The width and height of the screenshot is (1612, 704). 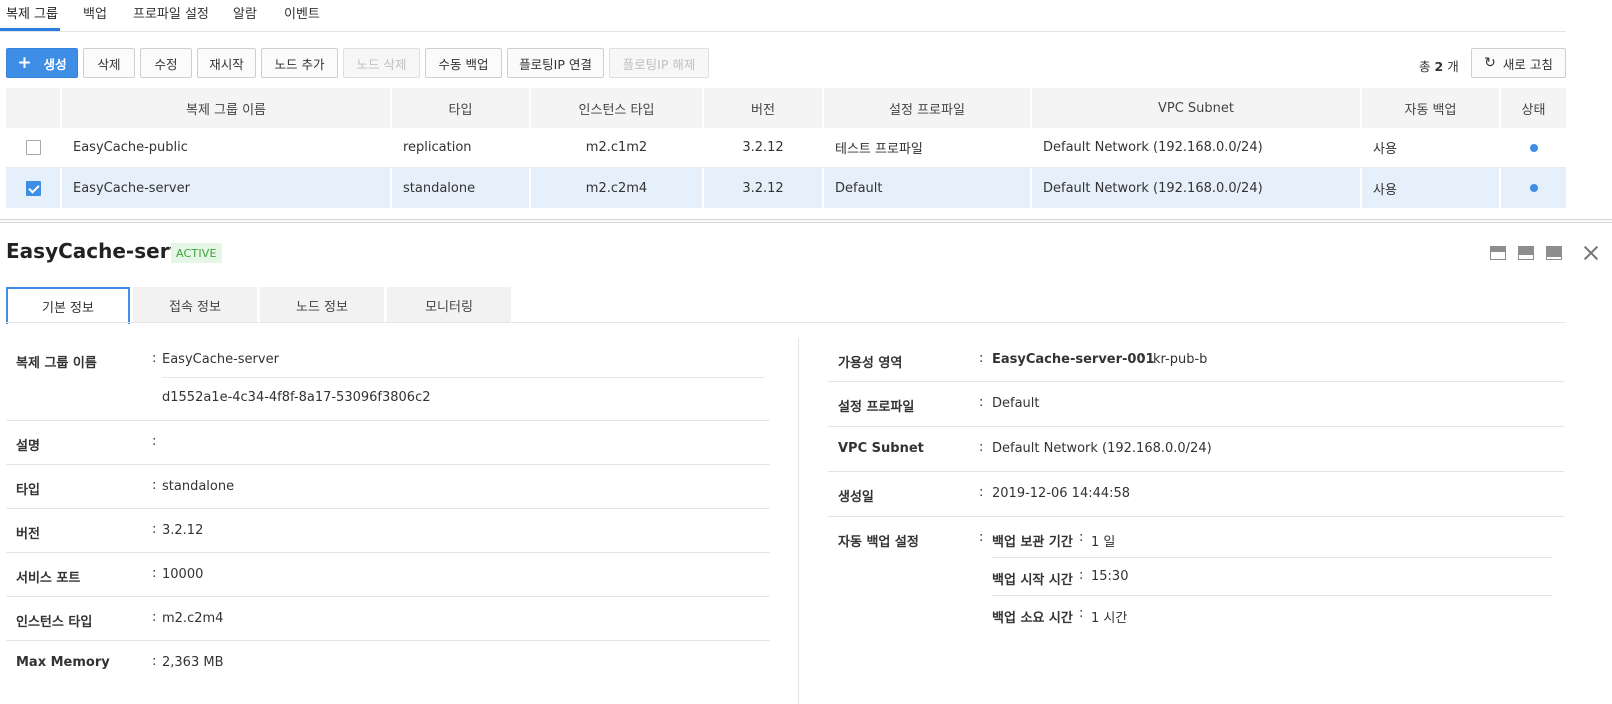 I want to click on tab-replication-group: 복제 그룹, so click(x=32, y=12).